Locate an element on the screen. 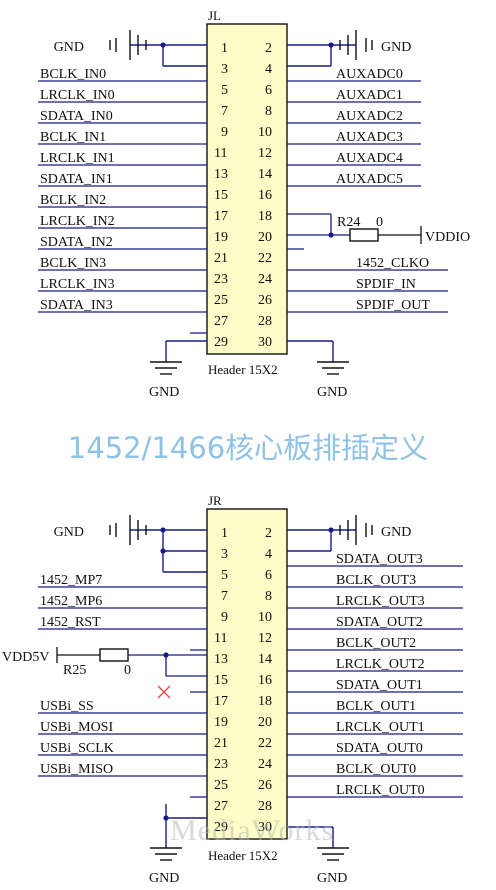  jl-gnd-label-left: GND is located at coordinates (69, 47).